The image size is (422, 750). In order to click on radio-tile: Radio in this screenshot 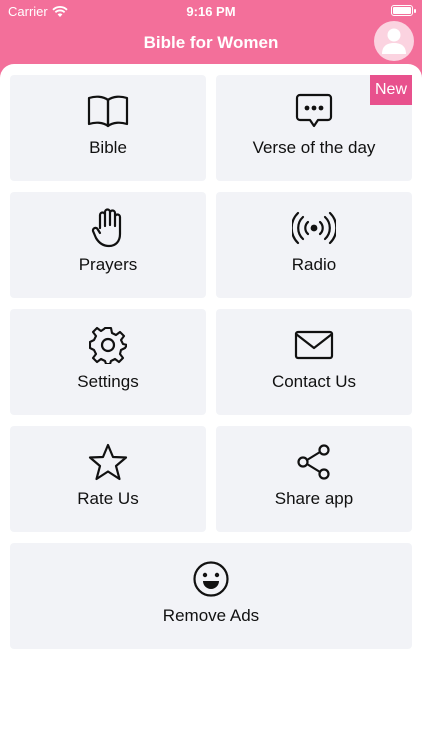, I will do `click(314, 245)`.